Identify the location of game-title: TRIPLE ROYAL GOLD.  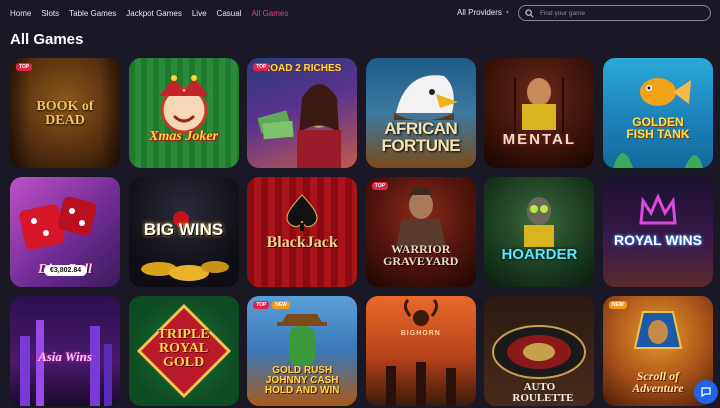
(183, 348).